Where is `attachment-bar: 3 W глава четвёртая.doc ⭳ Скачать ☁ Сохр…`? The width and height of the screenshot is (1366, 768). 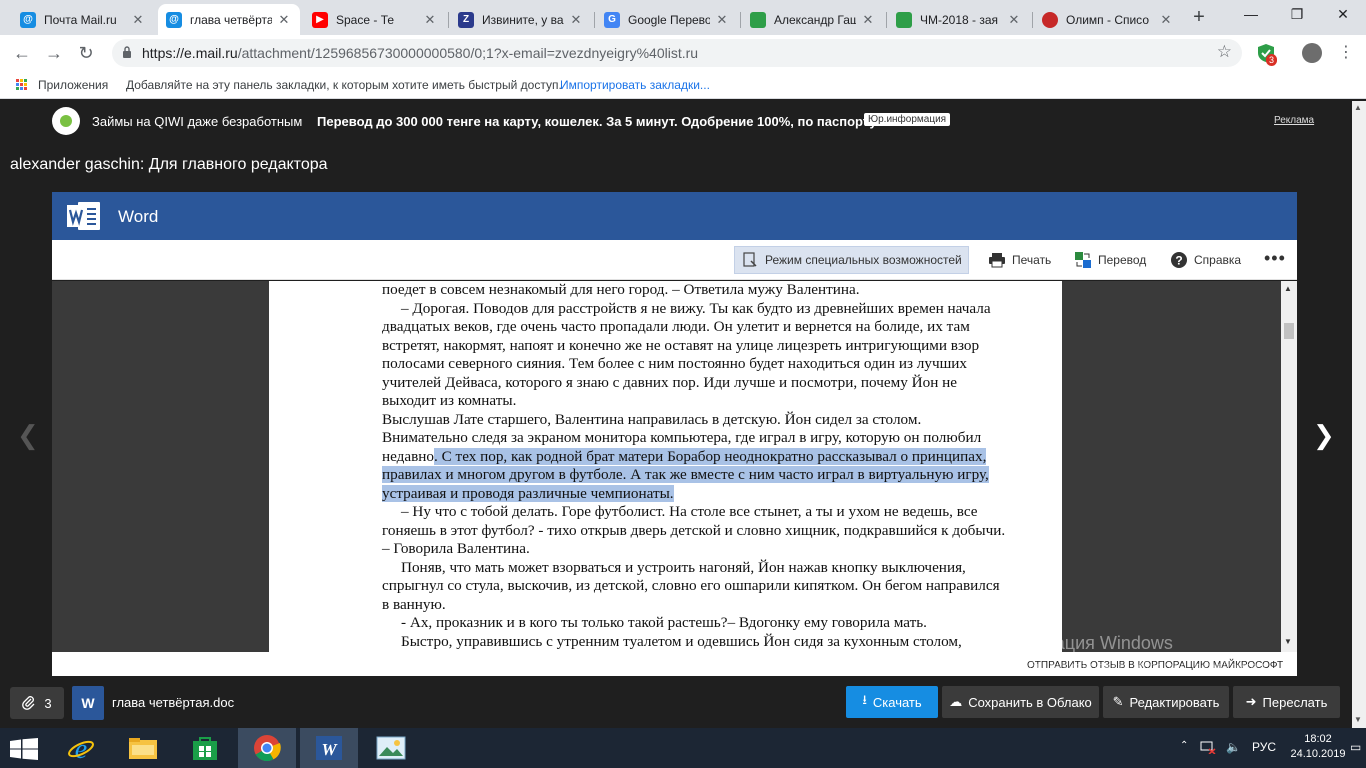
attachment-bar: 3 W глава четвёртая.doc ⭳ Скачать ☁ Сохр… is located at coordinates (676, 703).